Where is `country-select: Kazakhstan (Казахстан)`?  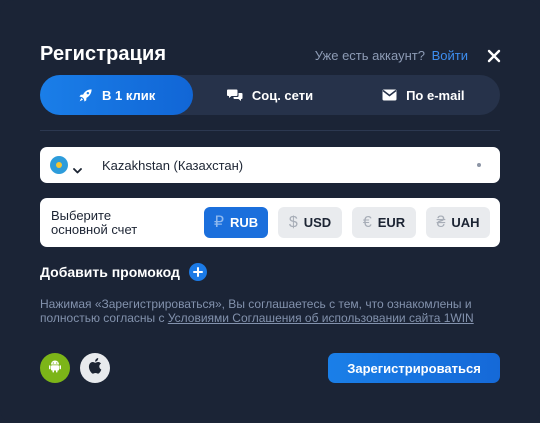 country-select: Kazakhstan (Казахстан) is located at coordinates (270, 165).